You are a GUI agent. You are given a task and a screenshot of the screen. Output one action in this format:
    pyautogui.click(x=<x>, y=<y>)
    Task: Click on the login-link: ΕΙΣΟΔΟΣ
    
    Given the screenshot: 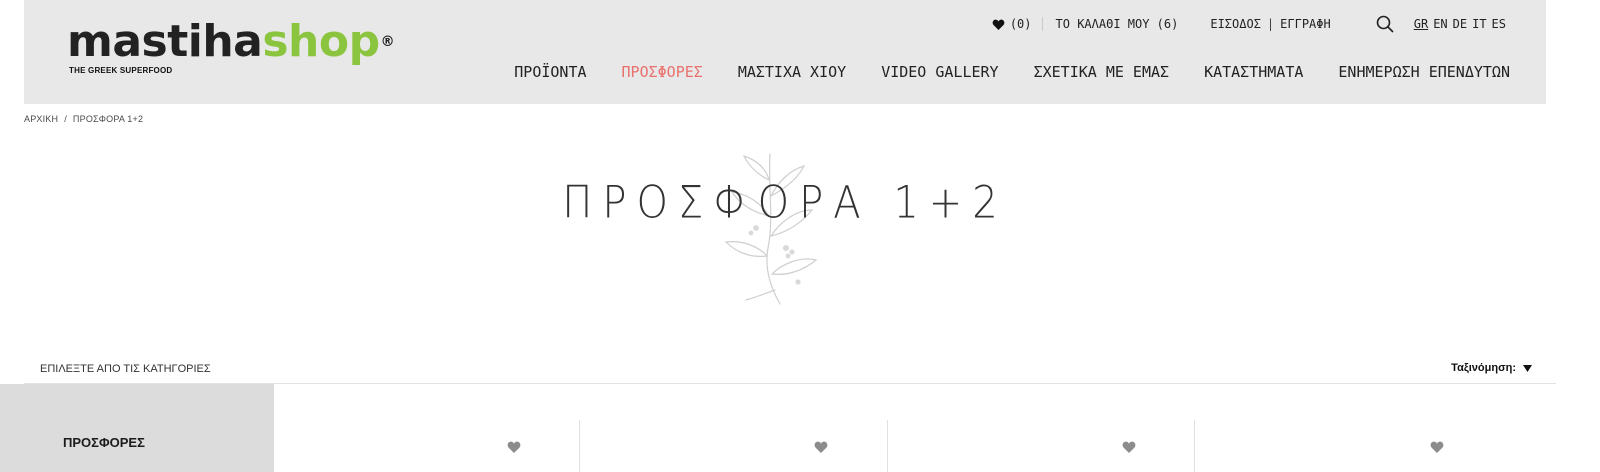 What is the action you would take?
    pyautogui.click(x=1235, y=24)
    